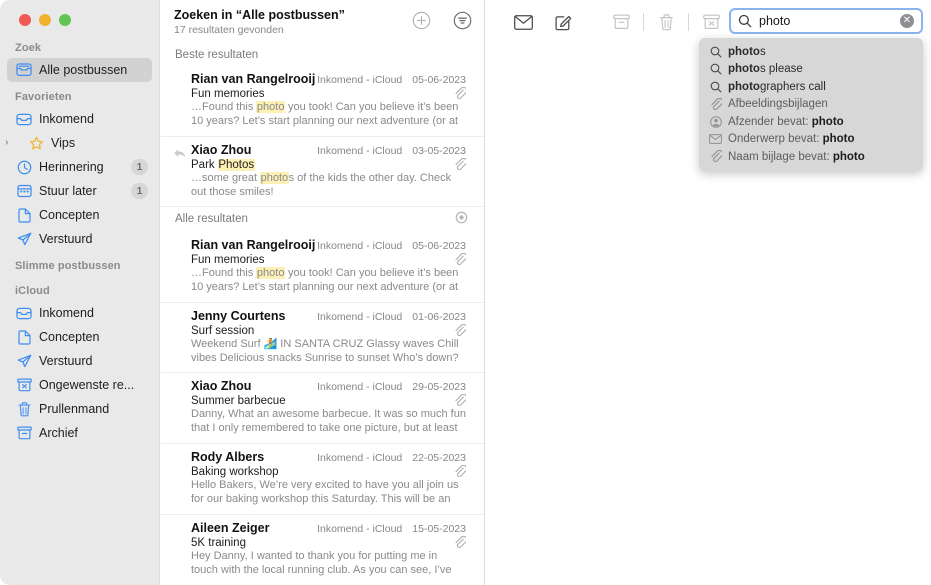 The width and height of the screenshot is (931, 585). Describe the element at coordinates (139, 167) in the screenshot. I see `unread-badge: 1` at that location.